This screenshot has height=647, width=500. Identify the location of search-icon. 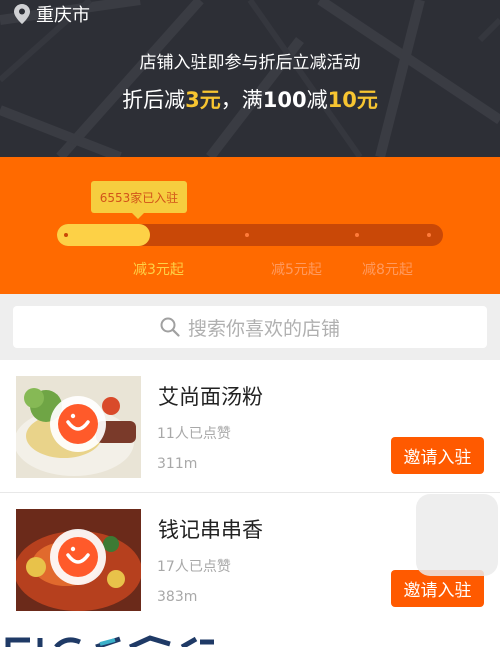
(170, 327).